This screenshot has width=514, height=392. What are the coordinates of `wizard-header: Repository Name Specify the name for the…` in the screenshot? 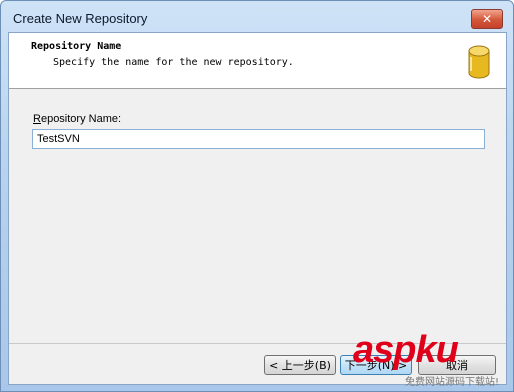 It's located at (257, 61).